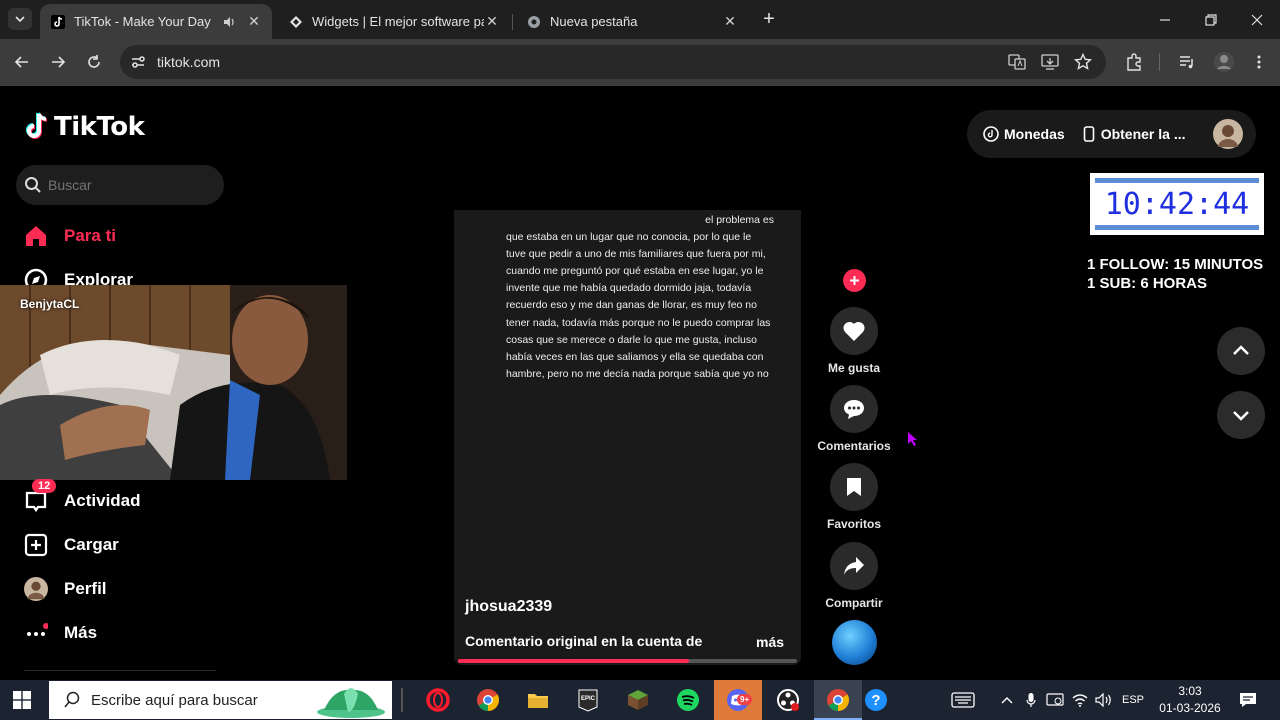  What do you see at coordinates (876, 700) in the screenshot?
I see `help-icon: ?` at bounding box center [876, 700].